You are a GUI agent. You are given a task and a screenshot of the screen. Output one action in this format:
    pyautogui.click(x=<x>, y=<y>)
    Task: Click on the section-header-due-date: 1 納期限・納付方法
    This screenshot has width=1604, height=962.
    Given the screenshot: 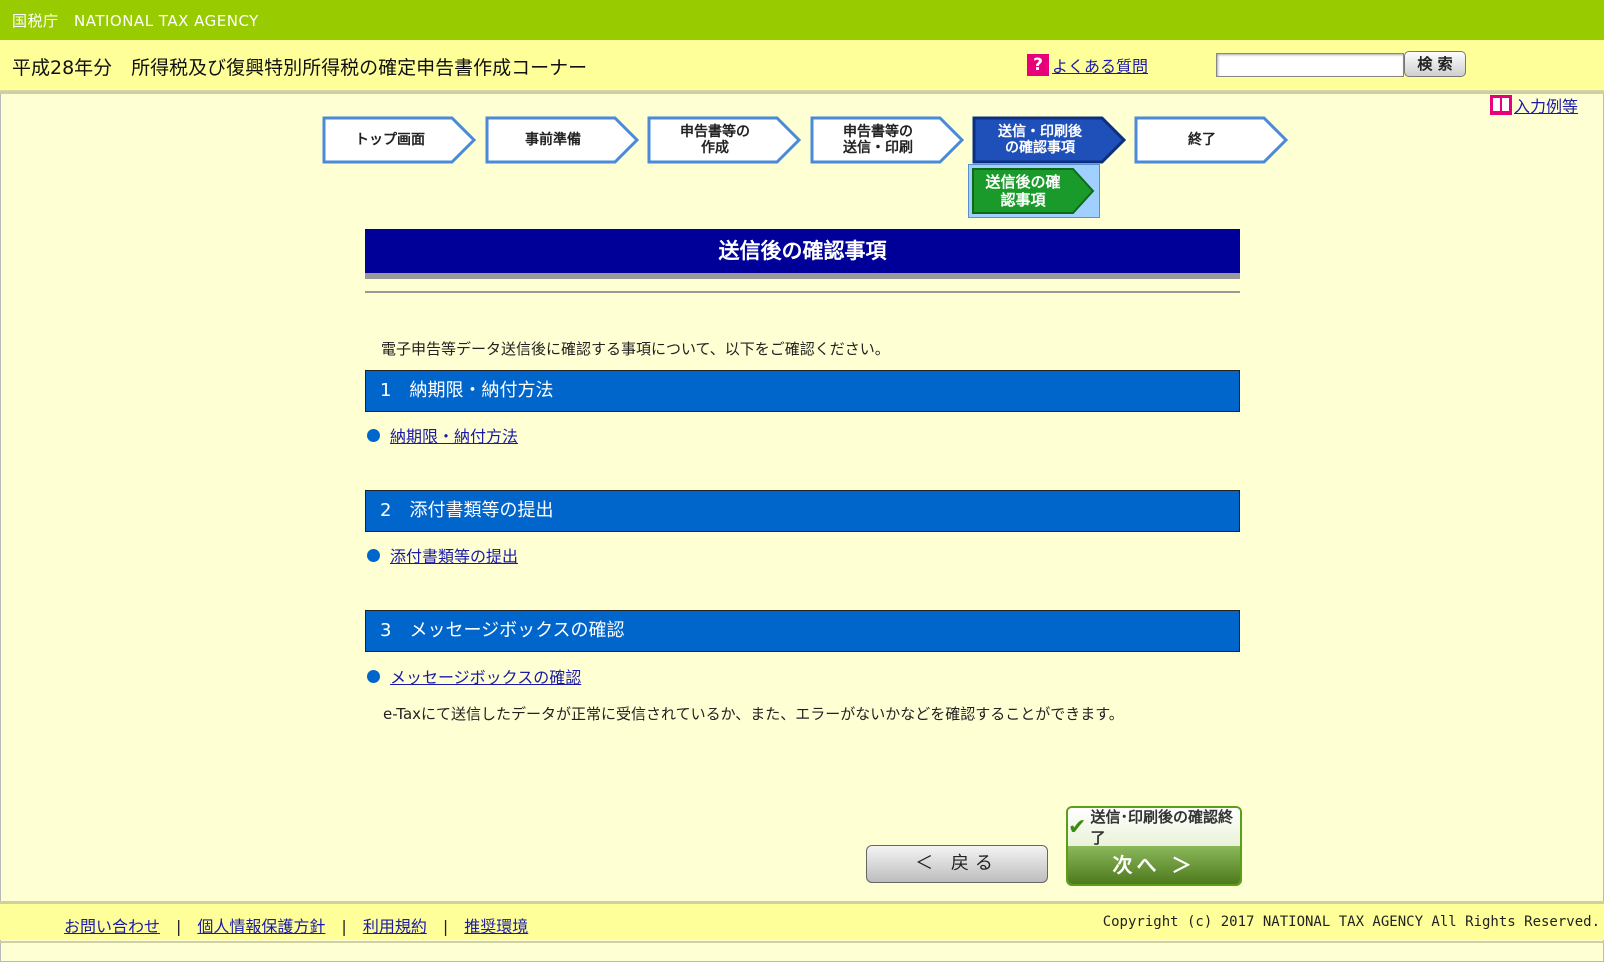 What is the action you would take?
    pyautogui.click(x=802, y=391)
    